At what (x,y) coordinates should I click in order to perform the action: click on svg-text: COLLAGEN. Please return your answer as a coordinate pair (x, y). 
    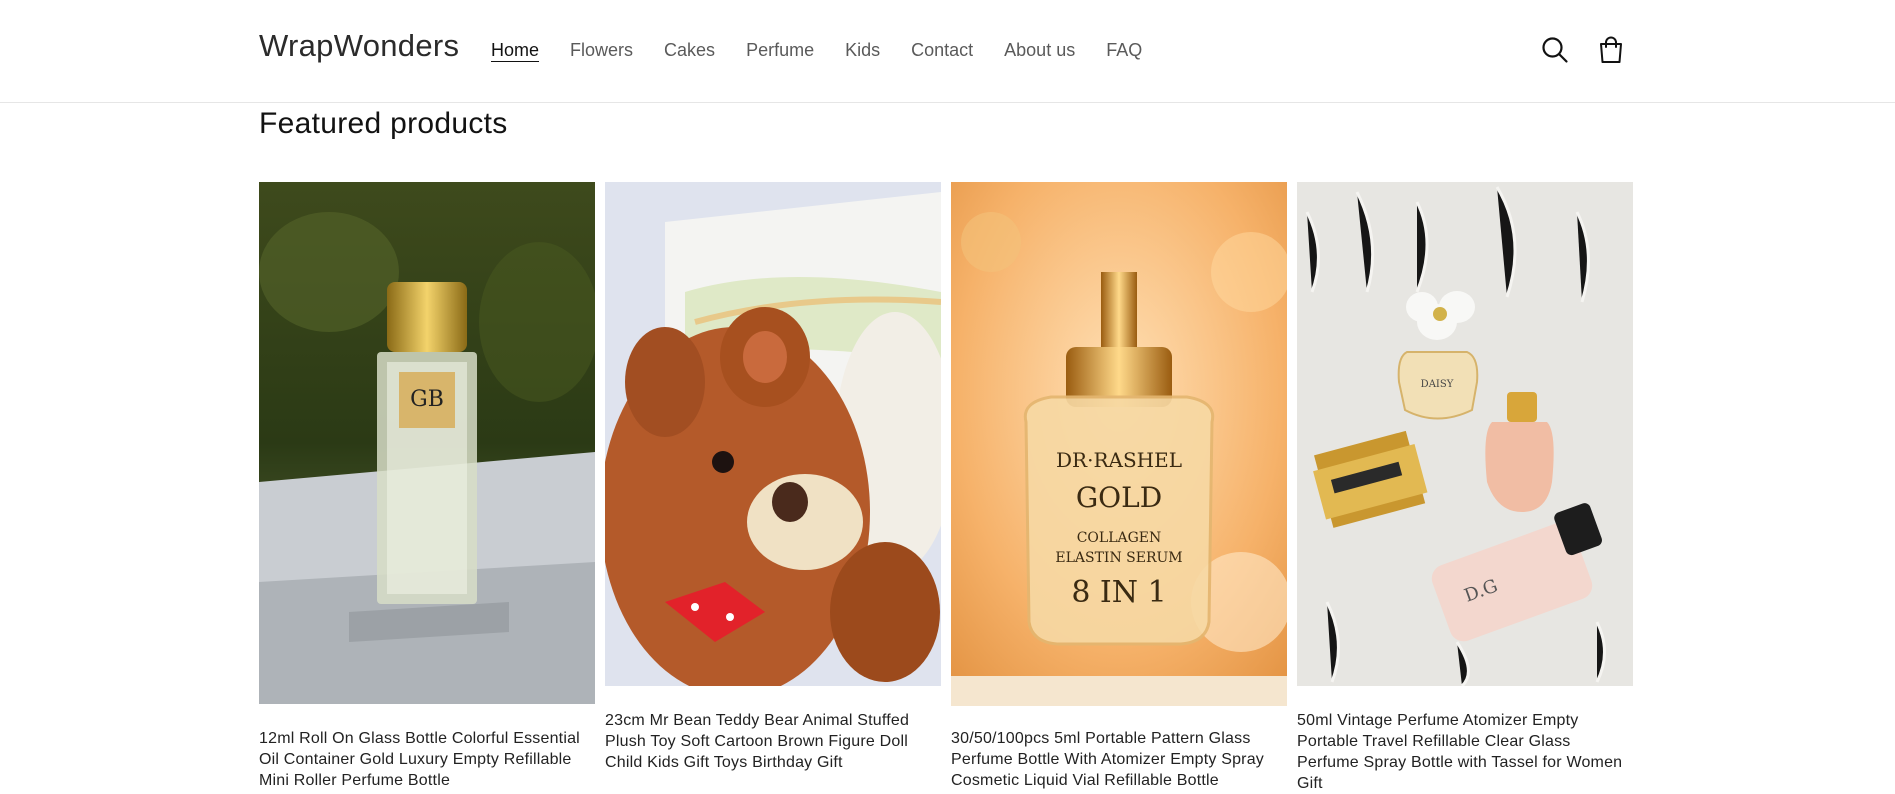
    Looking at the image, I should click on (1119, 538).